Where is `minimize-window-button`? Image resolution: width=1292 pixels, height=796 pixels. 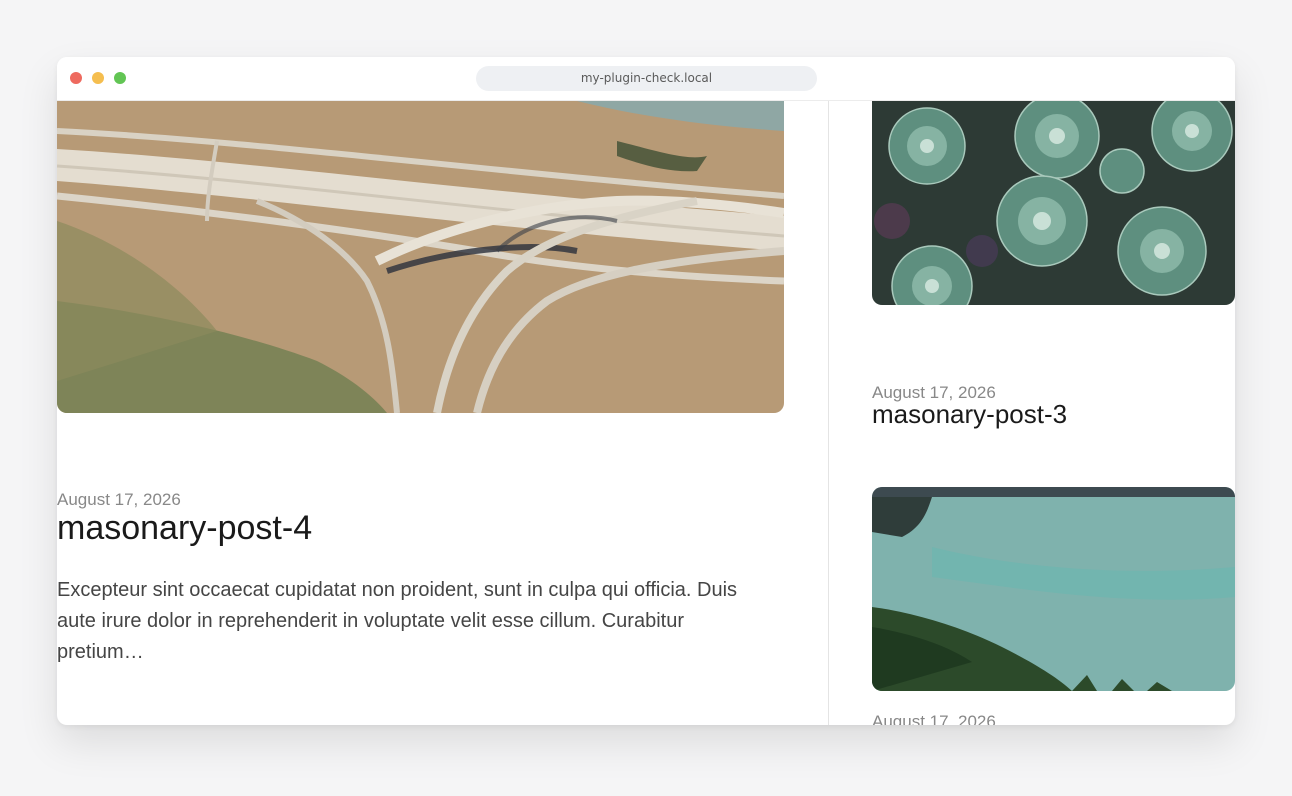 minimize-window-button is located at coordinates (98, 78).